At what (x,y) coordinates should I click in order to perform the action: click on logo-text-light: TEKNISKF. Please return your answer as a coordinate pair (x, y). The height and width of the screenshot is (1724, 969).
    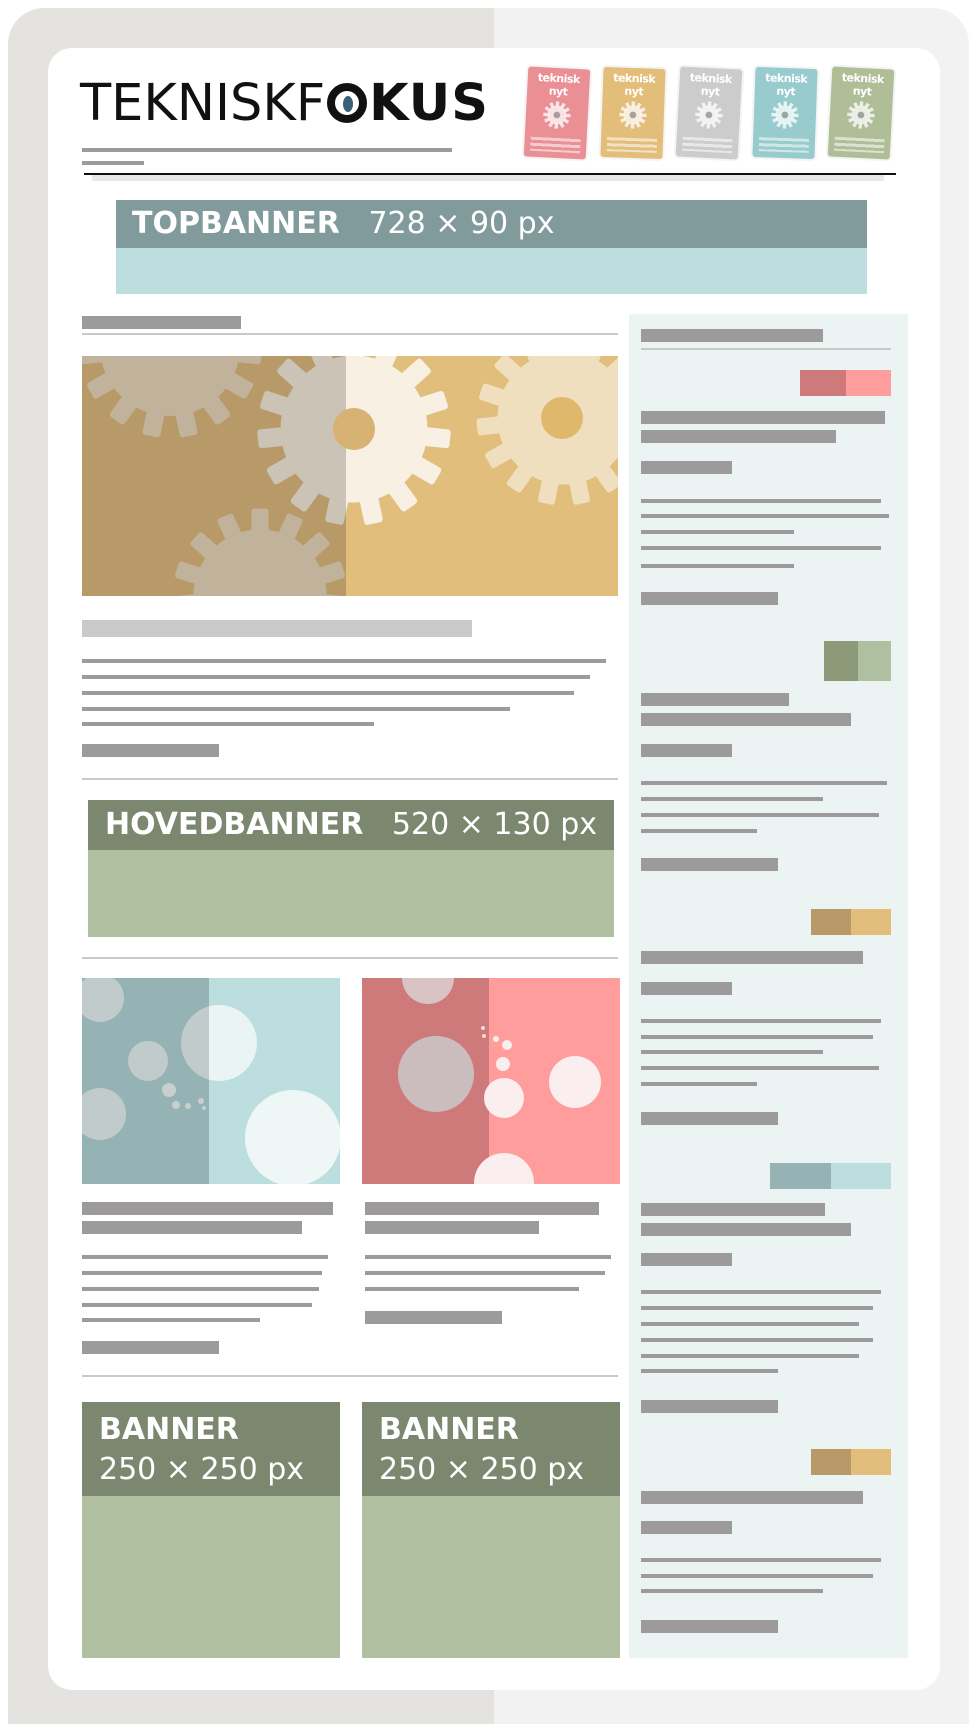
    Looking at the image, I should click on (203, 103).